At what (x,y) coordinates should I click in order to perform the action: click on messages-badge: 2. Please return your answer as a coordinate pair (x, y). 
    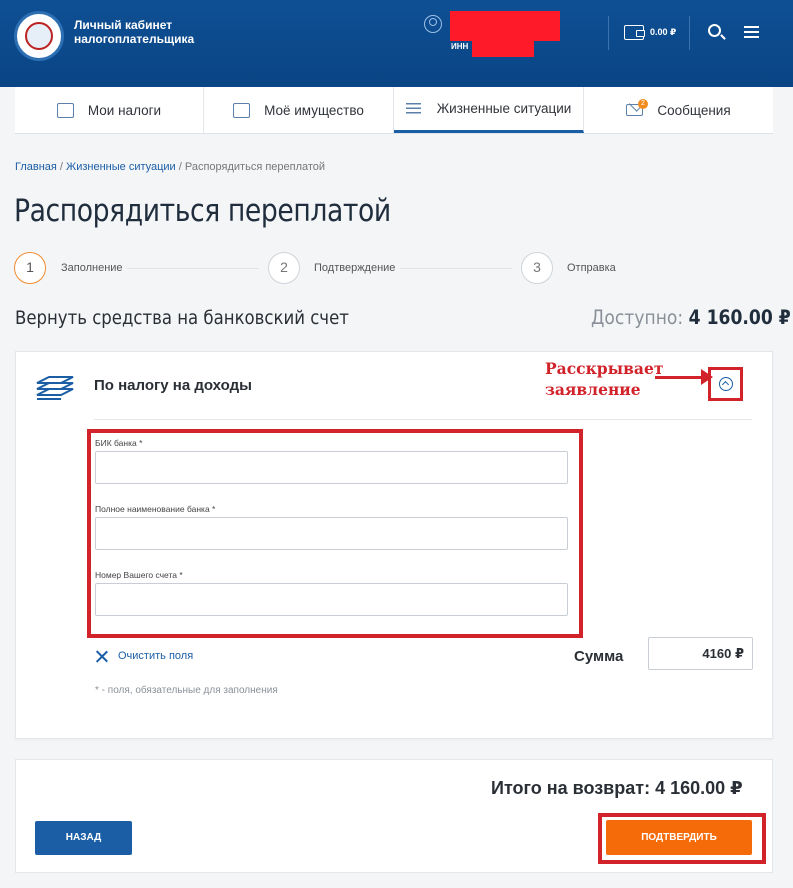
    Looking at the image, I should click on (643, 104).